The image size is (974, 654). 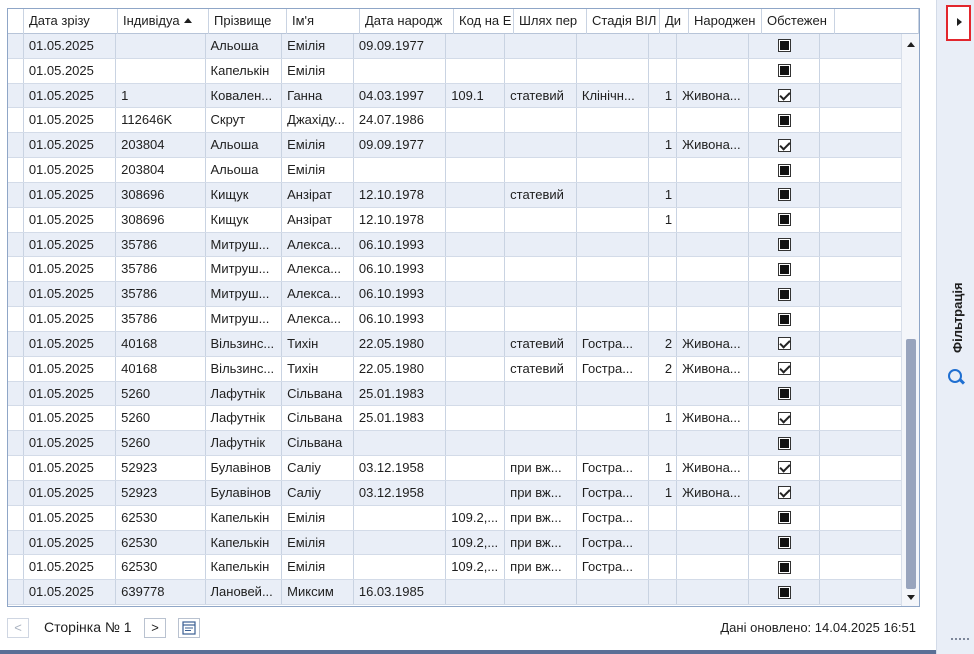 I want to click on resize-grip-icon, so click(x=960, y=639).